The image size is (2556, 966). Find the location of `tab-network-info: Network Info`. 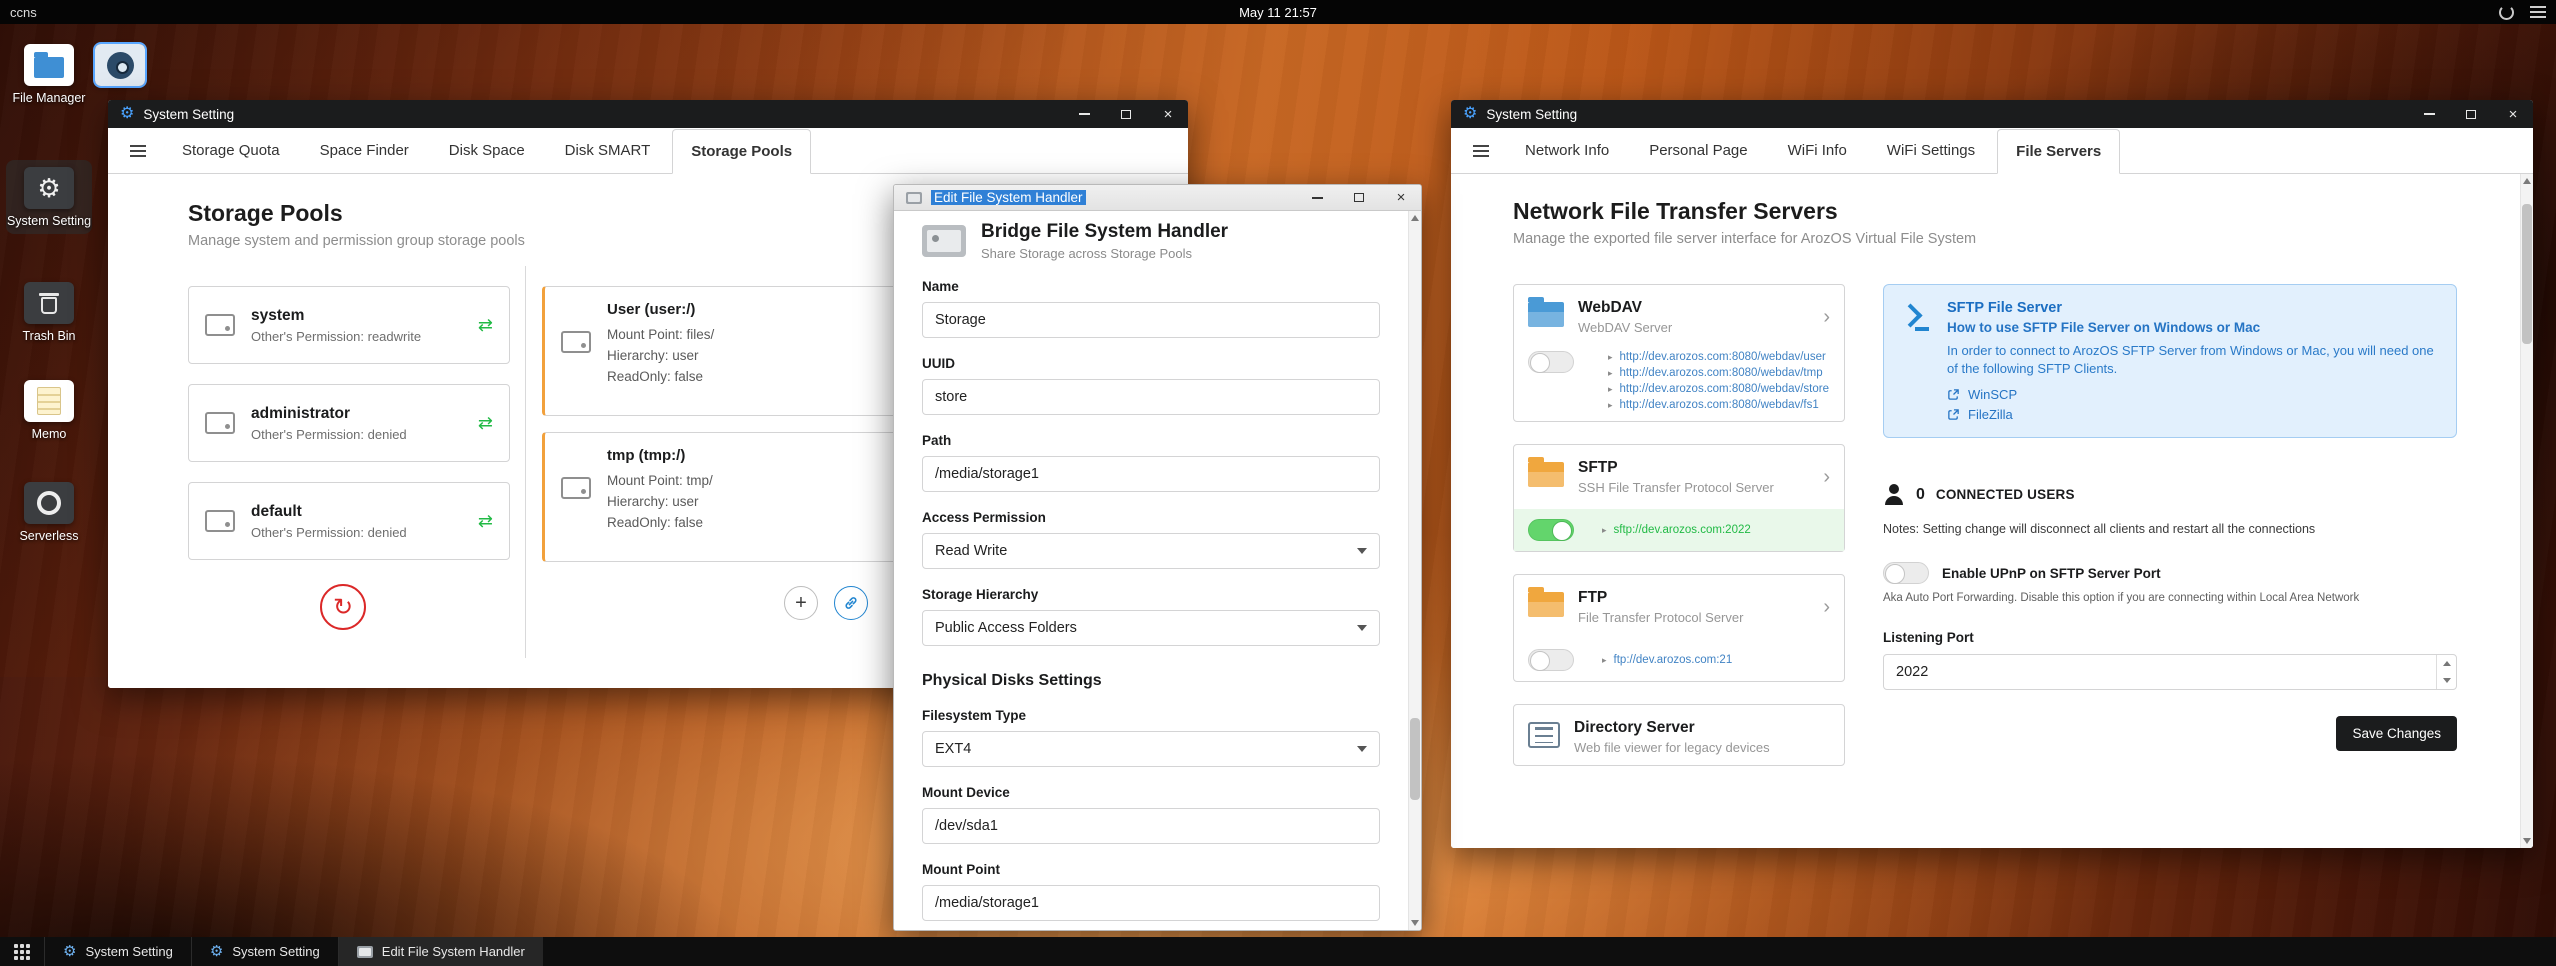

tab-network-info: Network Info is located at coordinates (1567, 150).